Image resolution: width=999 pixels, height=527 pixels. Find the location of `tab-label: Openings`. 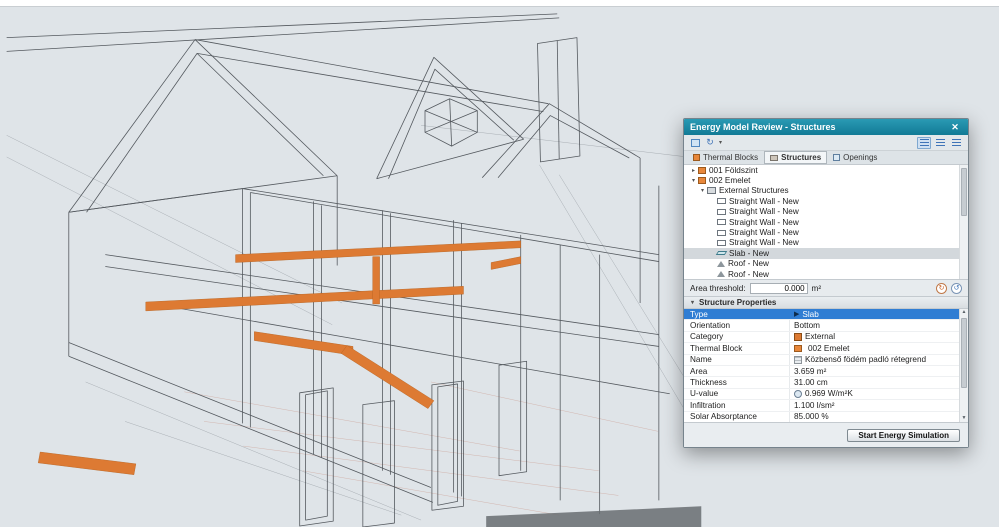

tab-label: Openings is located at coordinates (860, 157).